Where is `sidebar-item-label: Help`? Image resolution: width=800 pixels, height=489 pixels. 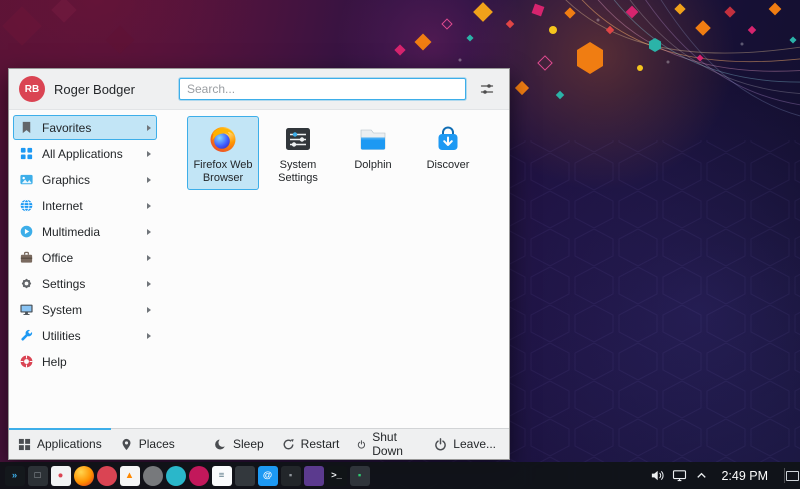
sidebar-item-label: Help is located at coordinates (54, 361).